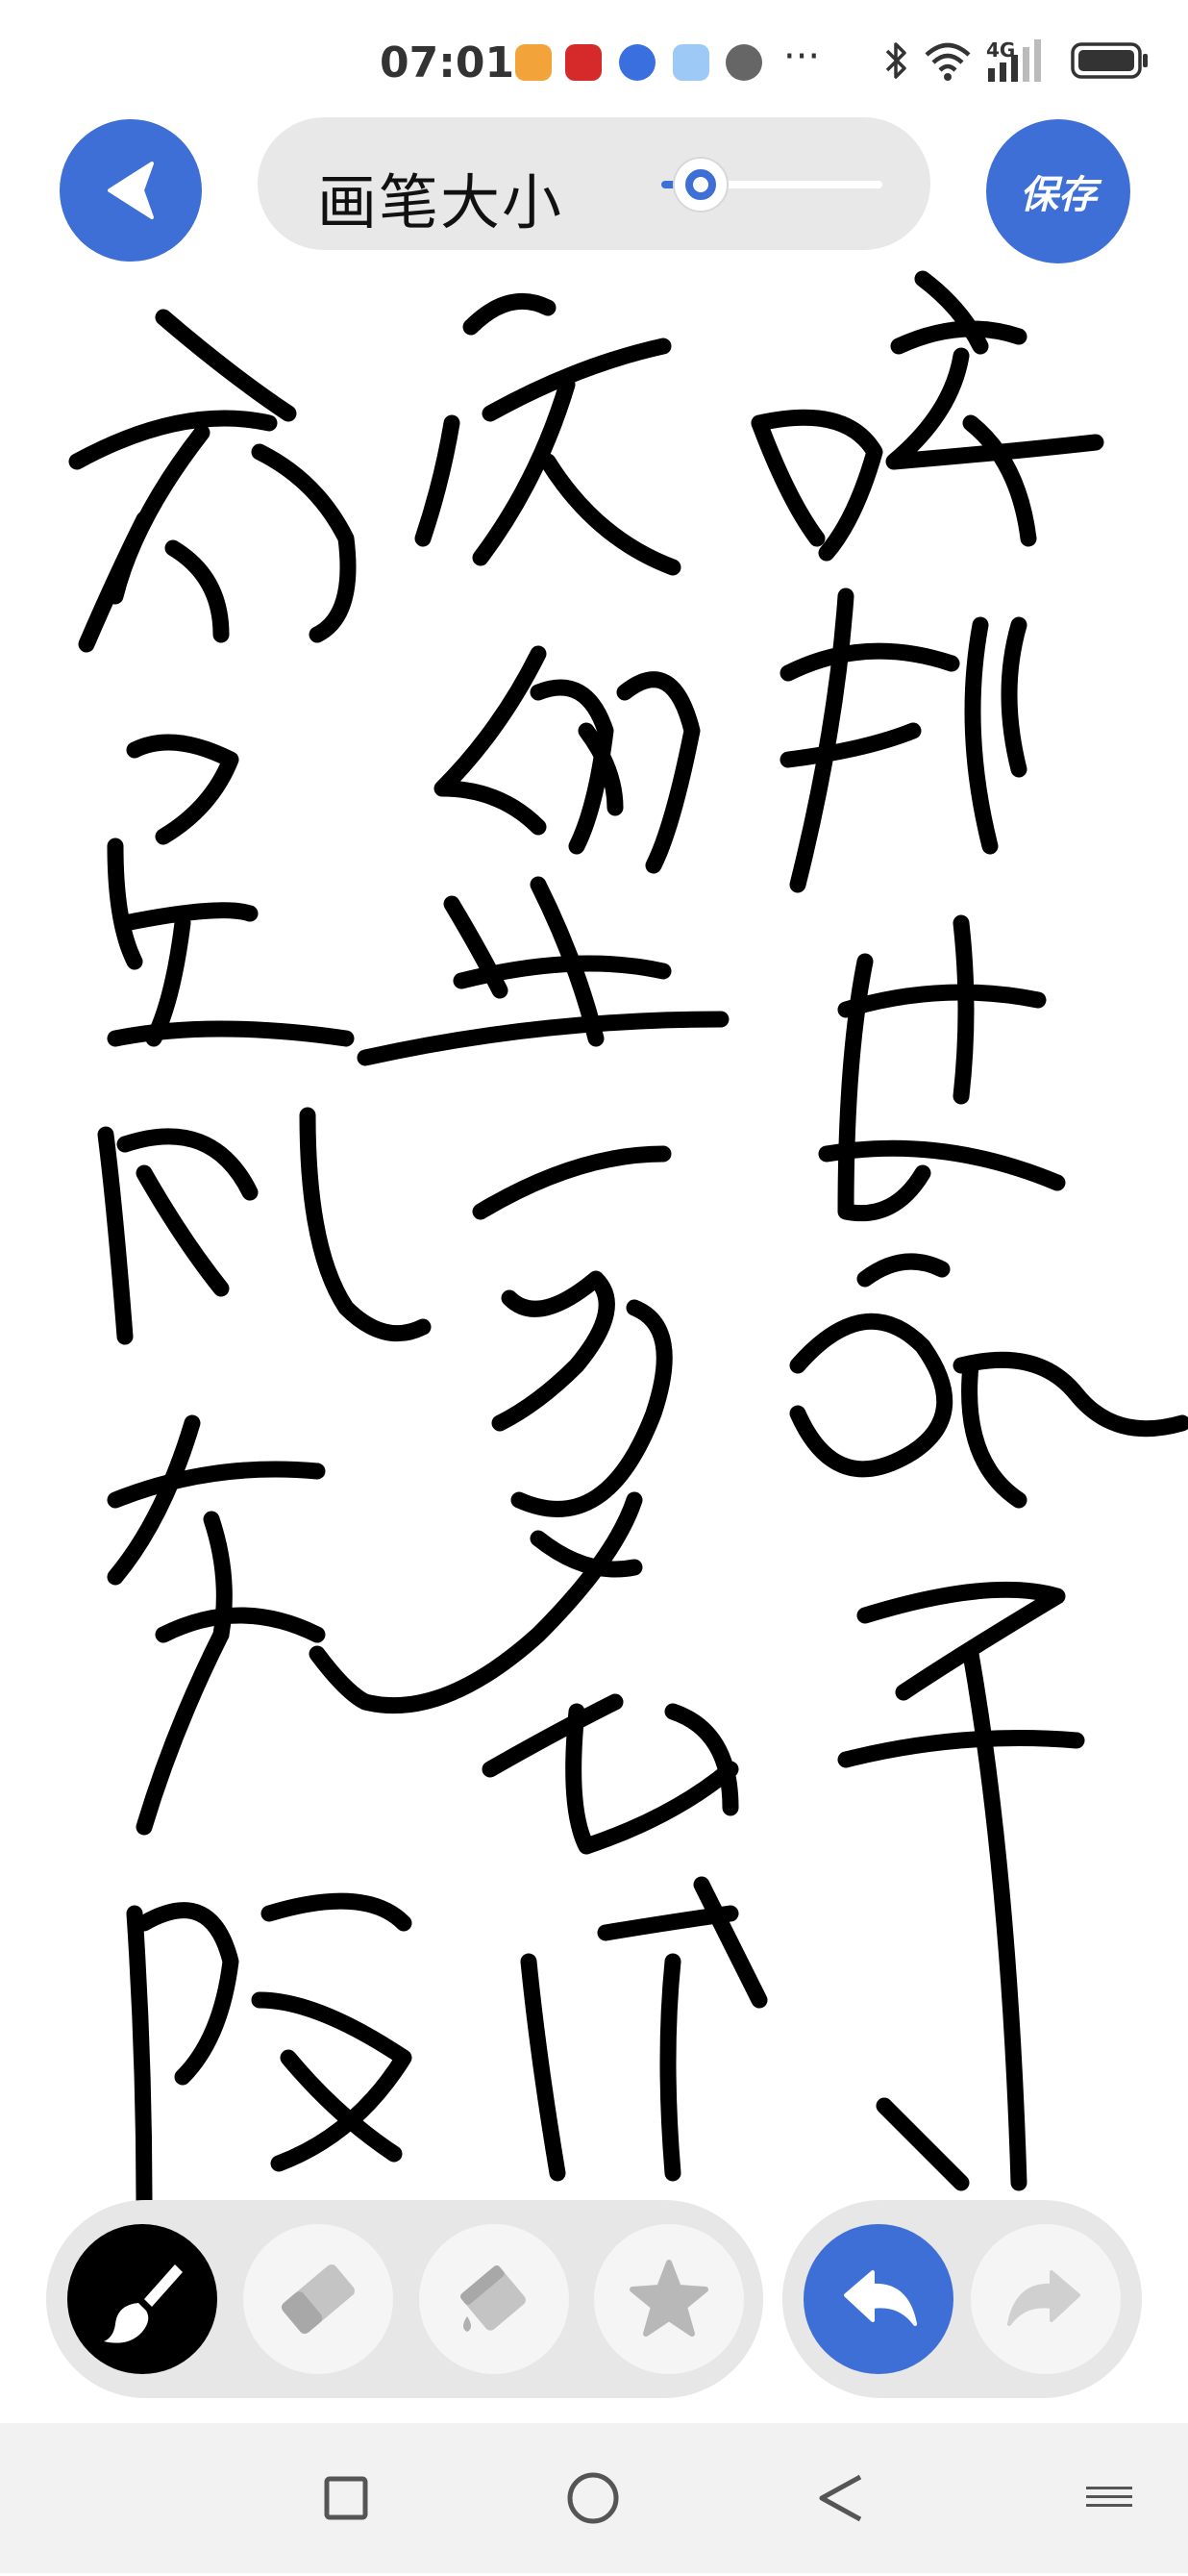 Image resolution: width=1188 pixels, height=2576 pixels. I want to click on recents-square-icon, so click(346, 2498).